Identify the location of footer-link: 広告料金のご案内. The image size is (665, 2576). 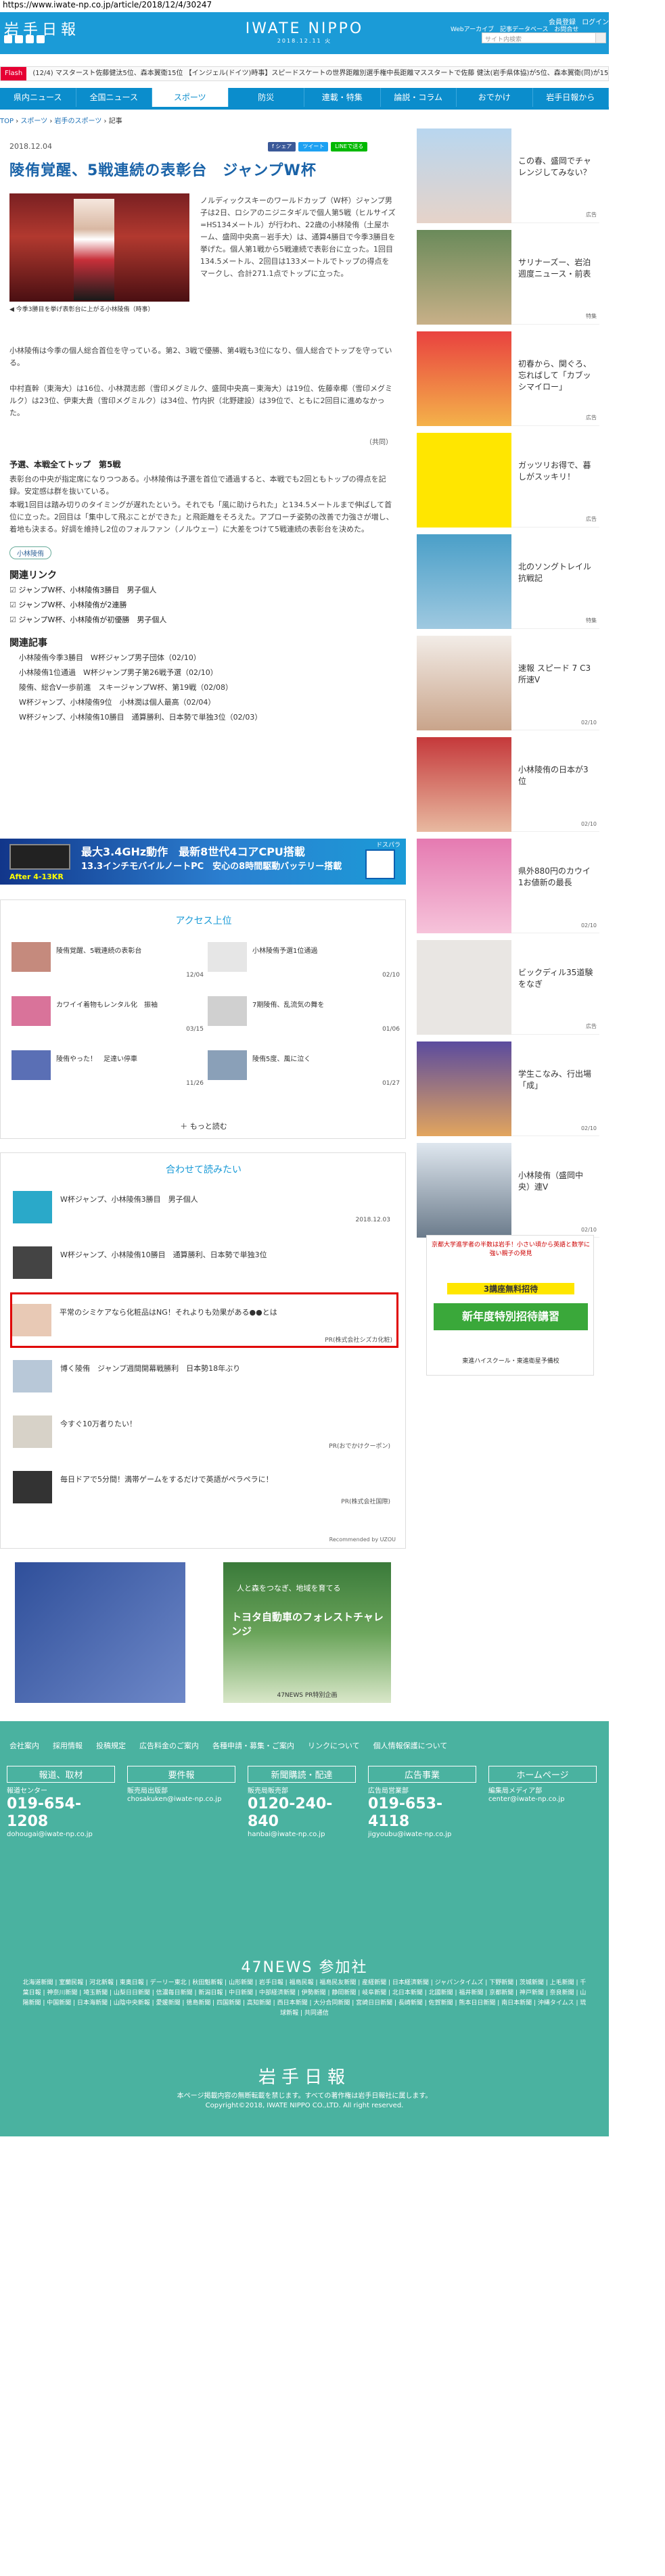
(169, 1745).